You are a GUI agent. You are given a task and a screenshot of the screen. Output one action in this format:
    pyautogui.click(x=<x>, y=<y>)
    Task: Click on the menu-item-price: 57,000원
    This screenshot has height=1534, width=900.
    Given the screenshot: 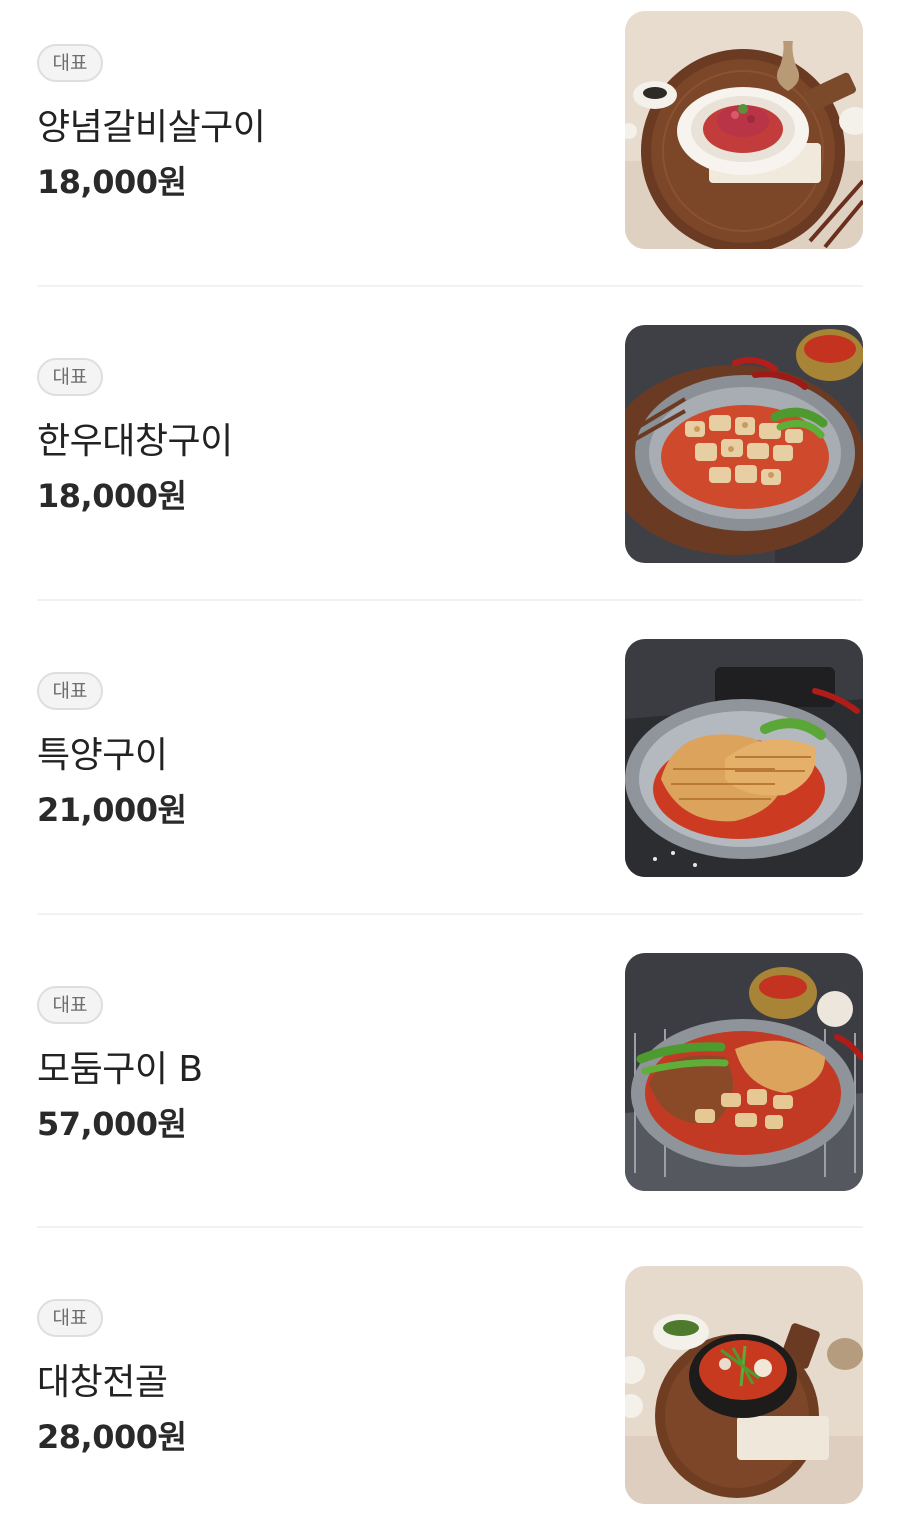 What is the action you would take?
    pyautogui.click(x=112, y=1124)
    